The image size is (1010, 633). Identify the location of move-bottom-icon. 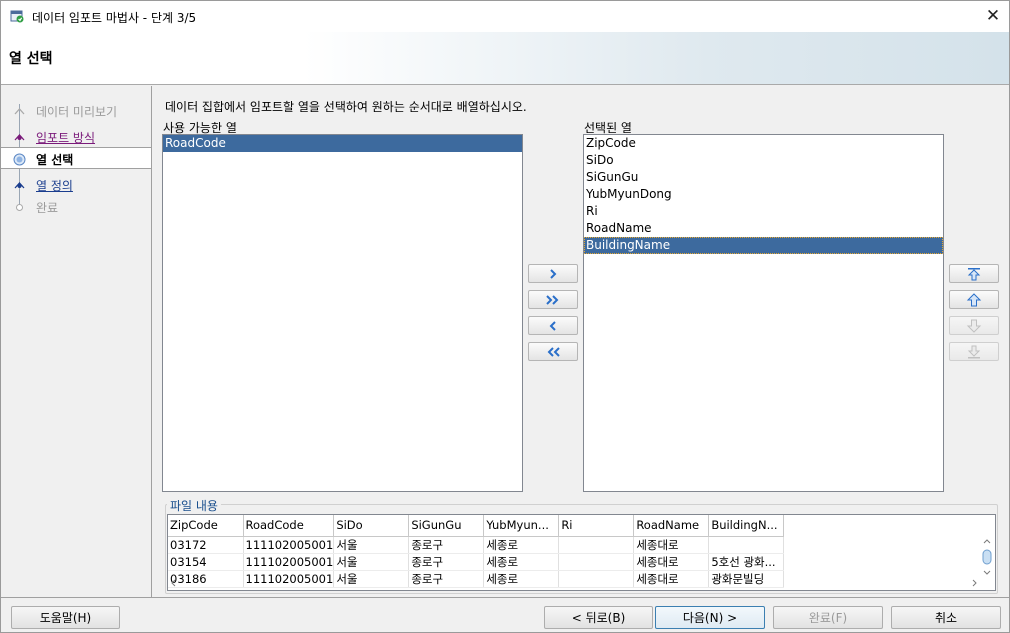
(974, 351).